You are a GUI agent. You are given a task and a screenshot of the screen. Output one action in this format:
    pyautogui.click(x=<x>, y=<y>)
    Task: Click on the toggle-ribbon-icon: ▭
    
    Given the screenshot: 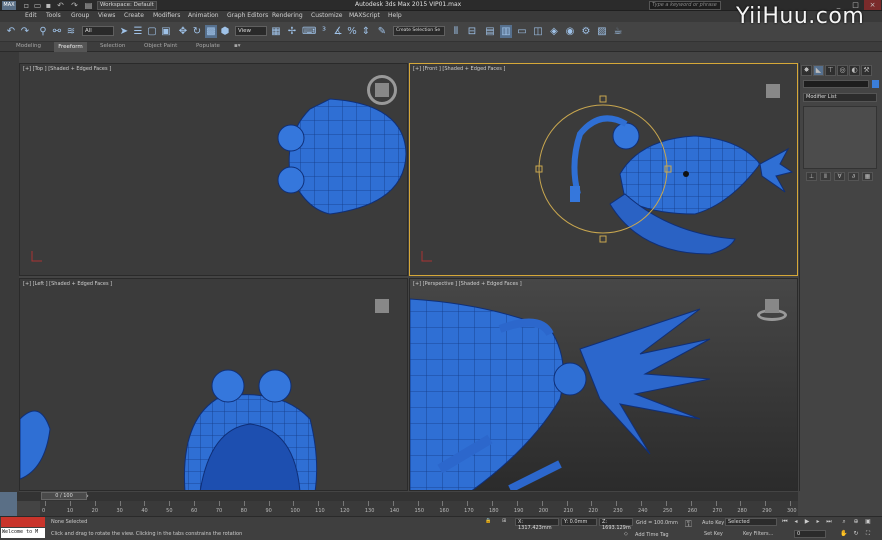 What is the action you would take?
    pyautogui.click(x=522, y=31)
    